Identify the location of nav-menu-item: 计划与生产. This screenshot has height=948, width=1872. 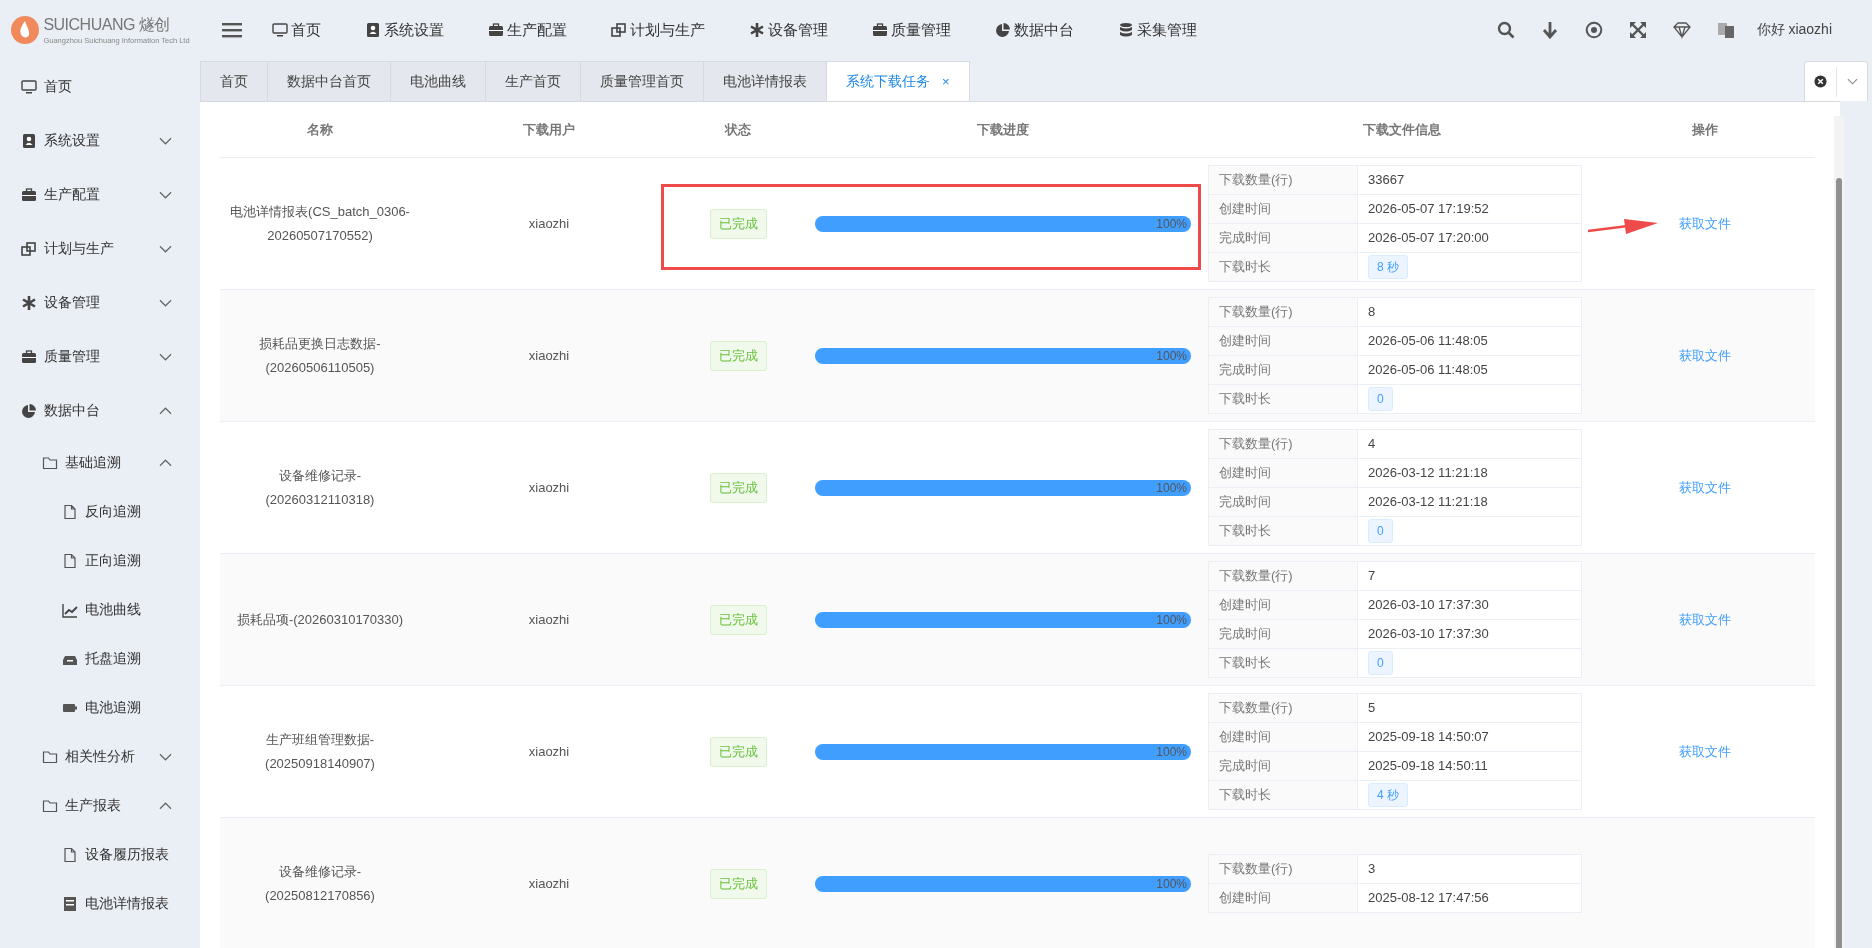
(658, 30).